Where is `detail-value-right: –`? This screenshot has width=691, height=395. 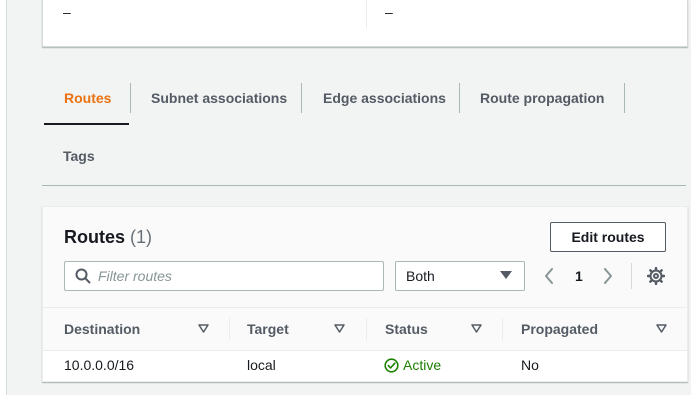
detail-value-right: – is located at coordinates (389, 12).